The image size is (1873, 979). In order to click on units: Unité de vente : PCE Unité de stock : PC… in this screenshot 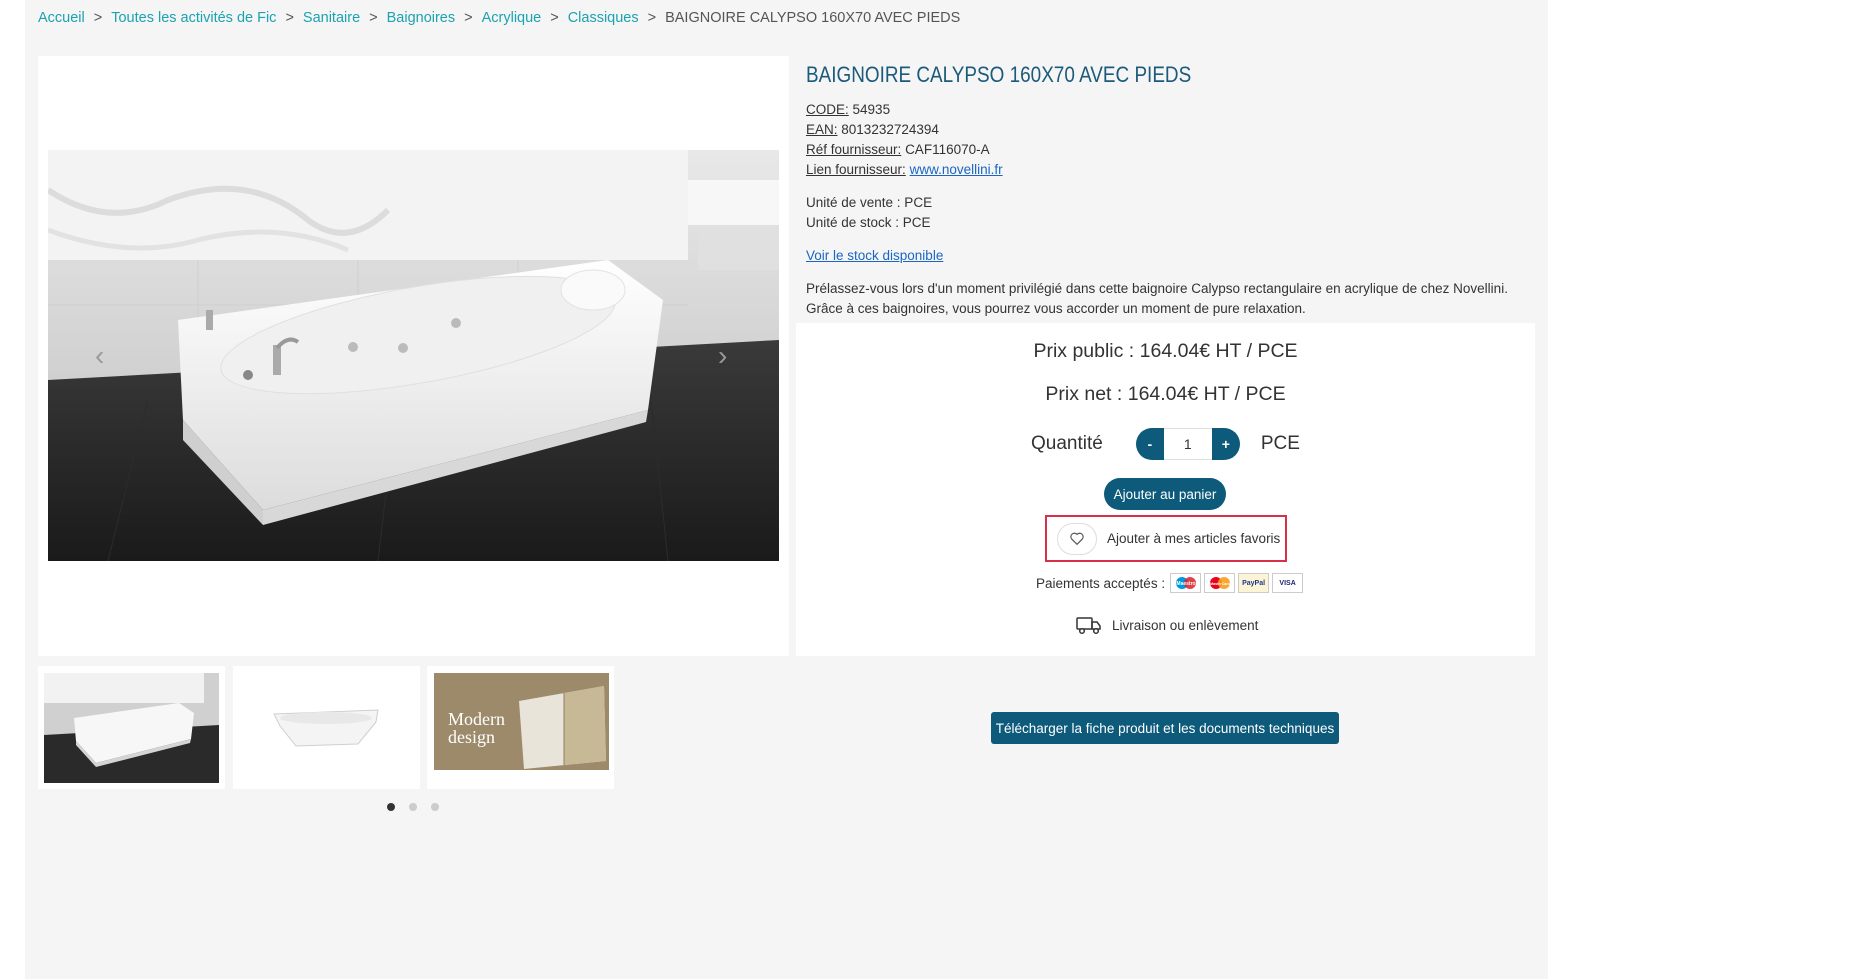, I will do `click(1171, 213)`.